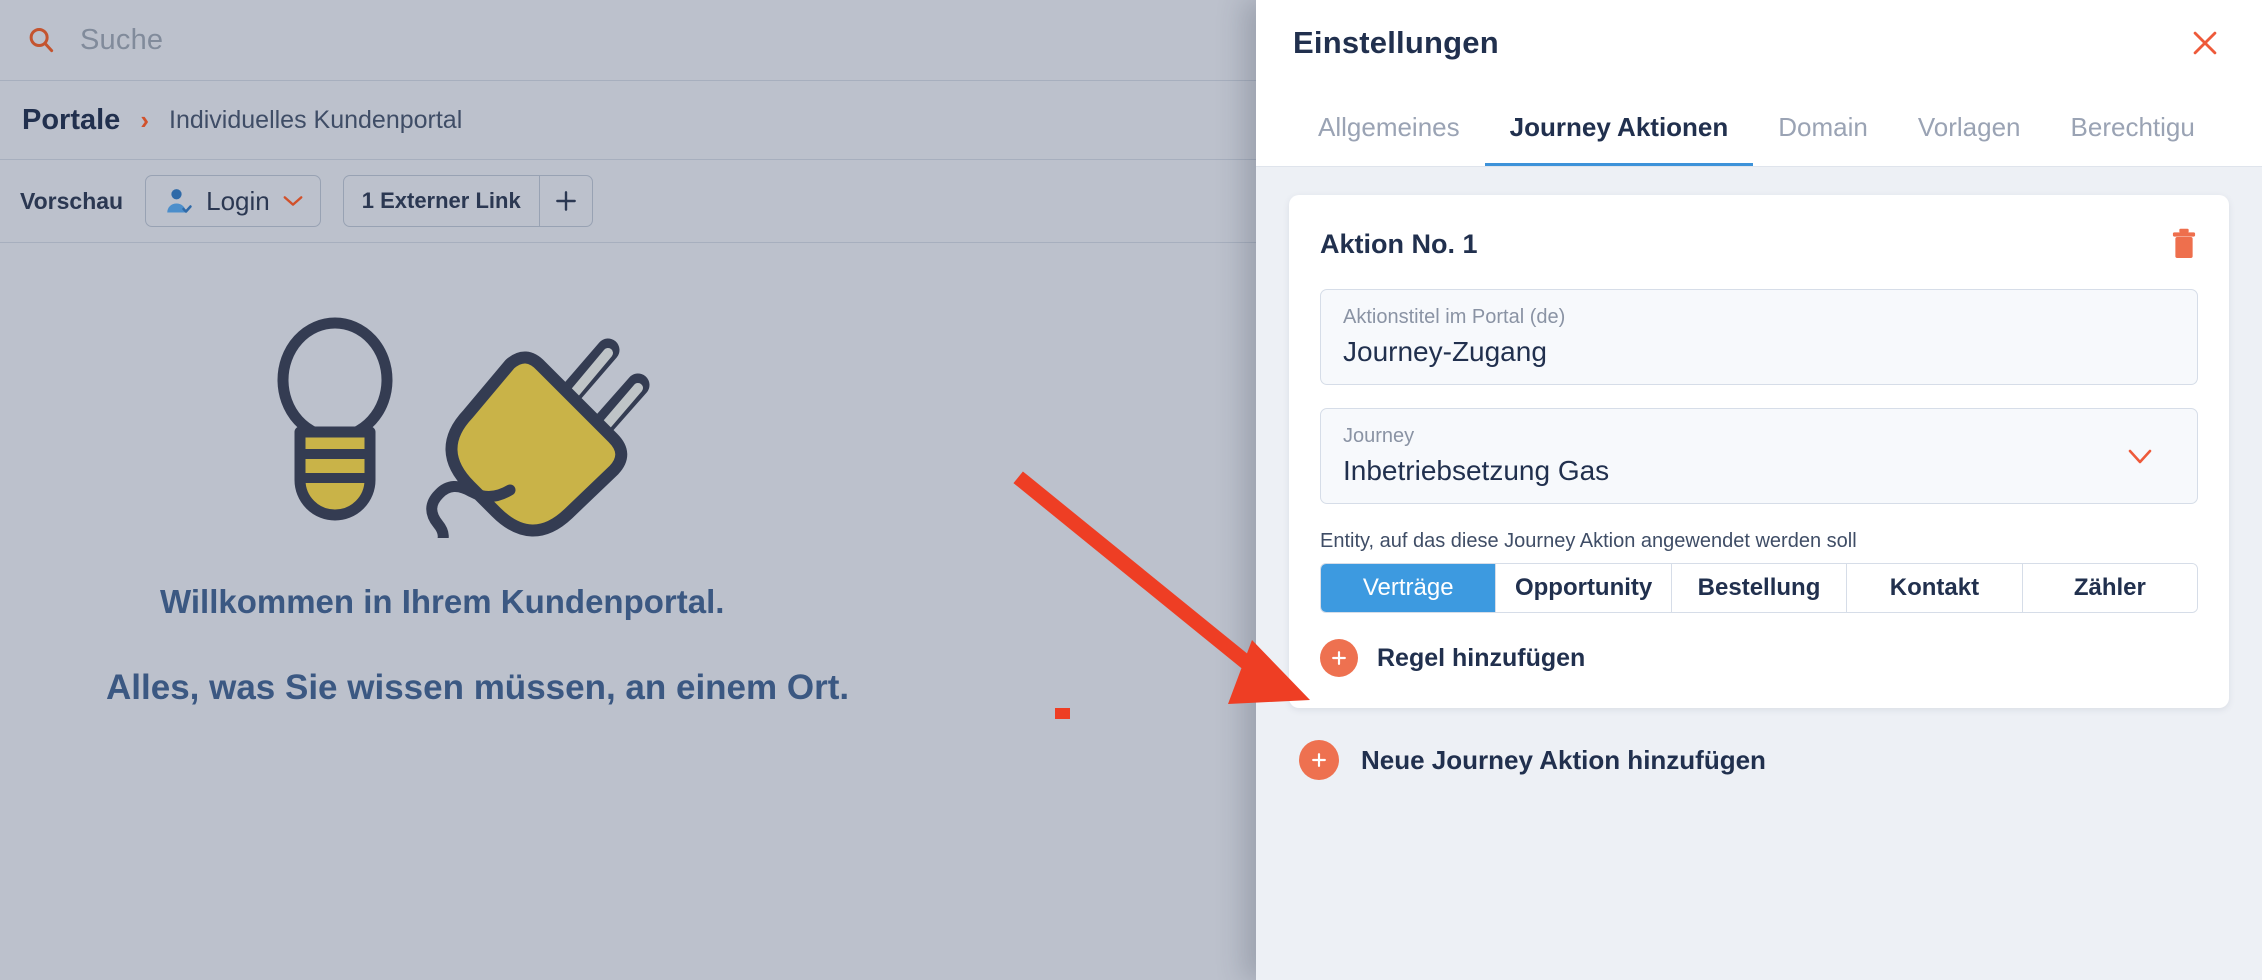  I want to click on action-title-field-value: Journey-Zugang, so click(1759, 352).